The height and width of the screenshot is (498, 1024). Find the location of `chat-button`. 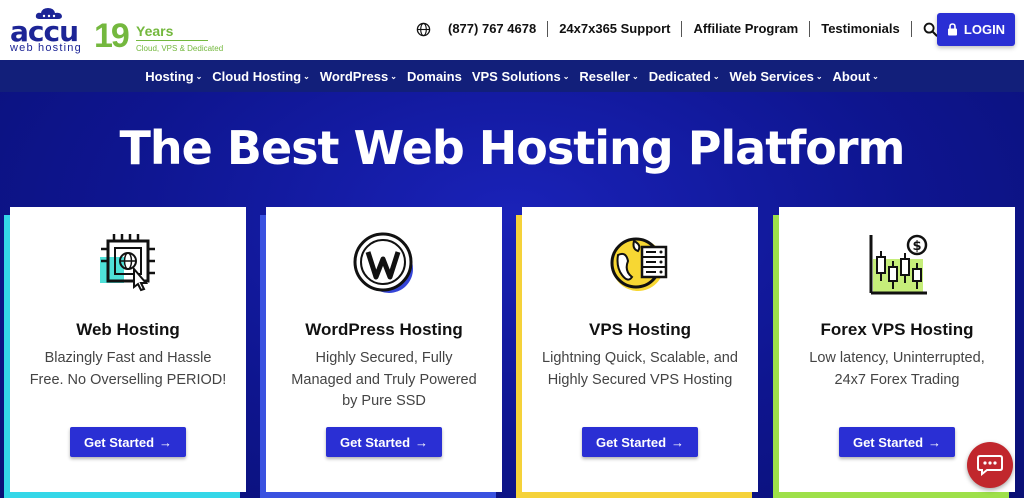

chat-button is located at coordinates (990, 465).